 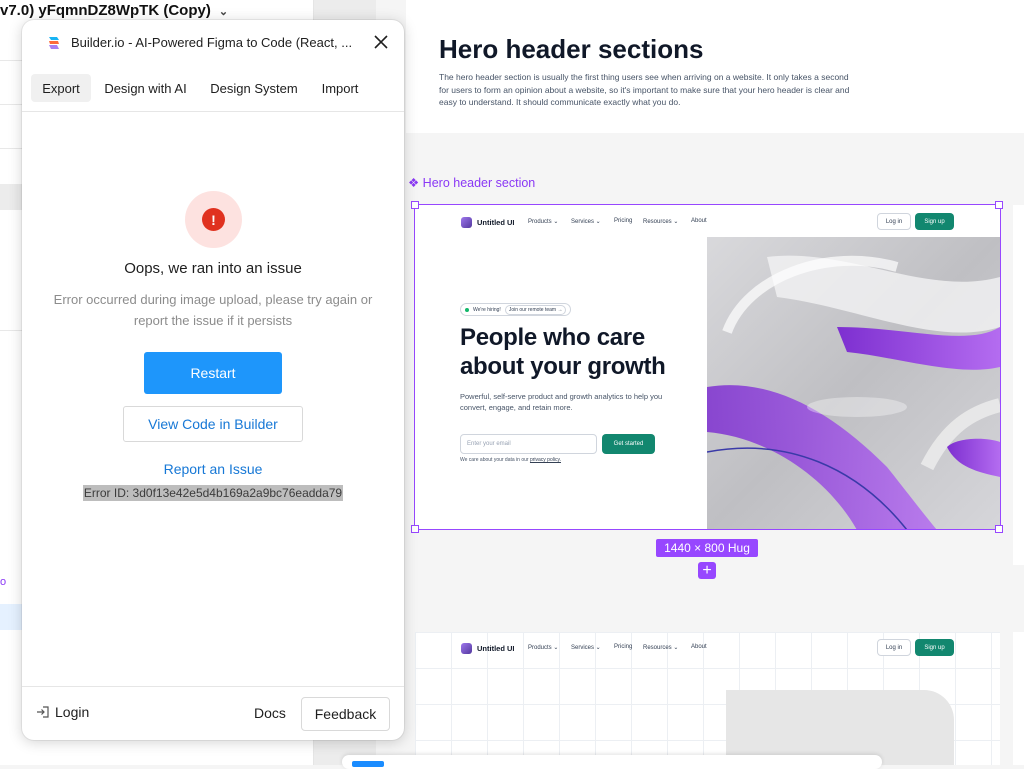 I want to click on file-title: v7.0) yFqmnDZ8WpTK (Copy) ⌄, so click(x=114, y=10).